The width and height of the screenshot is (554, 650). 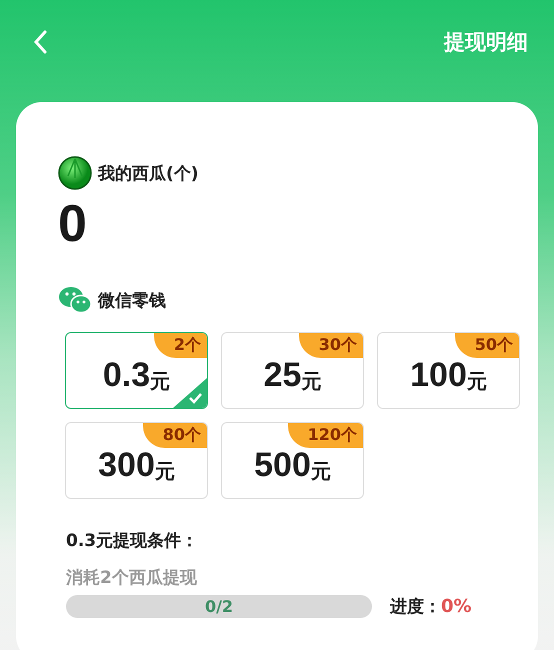 What do you see at coordinates (75, 300) in the screenshot?
I see `chat-bubbles-icon` at bounding box center [75, 300].